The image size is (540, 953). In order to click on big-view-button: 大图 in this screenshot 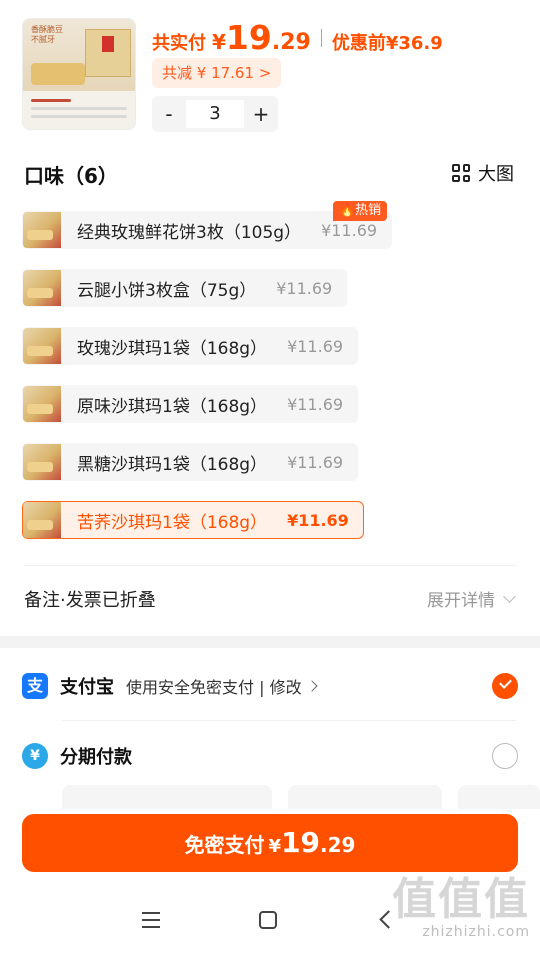, I will do `click(483, 173)`.